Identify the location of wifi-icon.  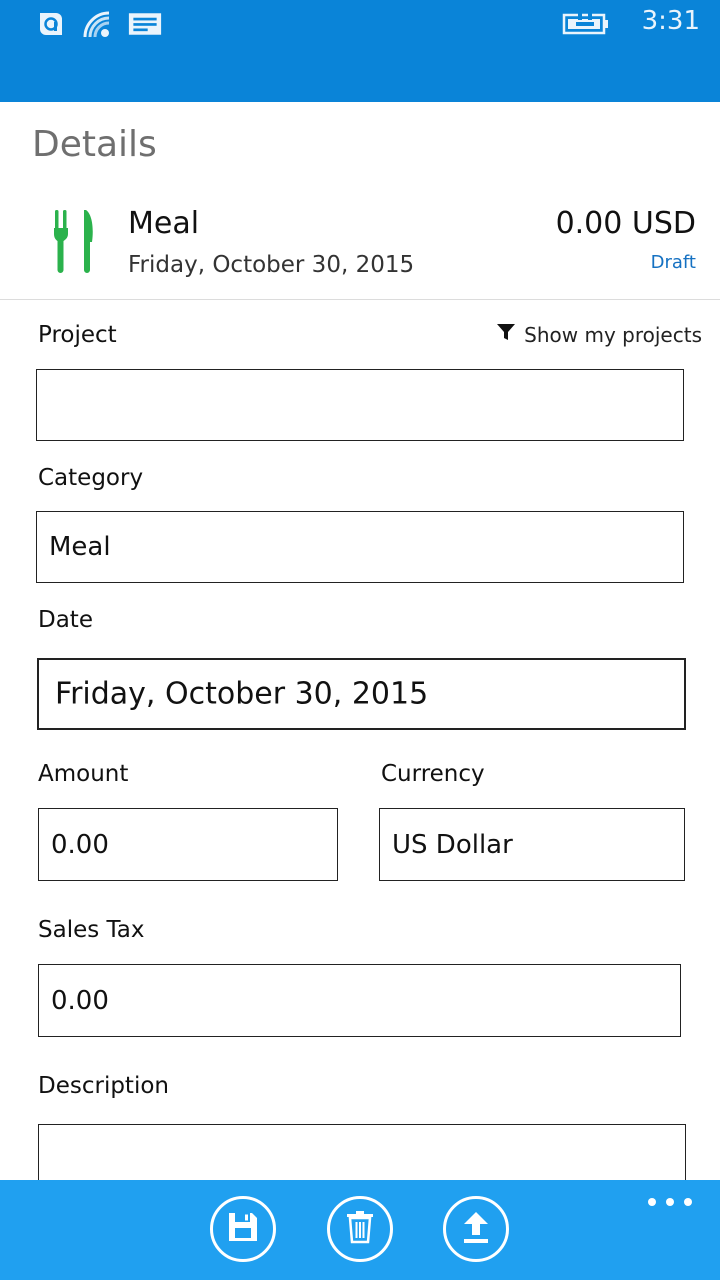
(97, 24).